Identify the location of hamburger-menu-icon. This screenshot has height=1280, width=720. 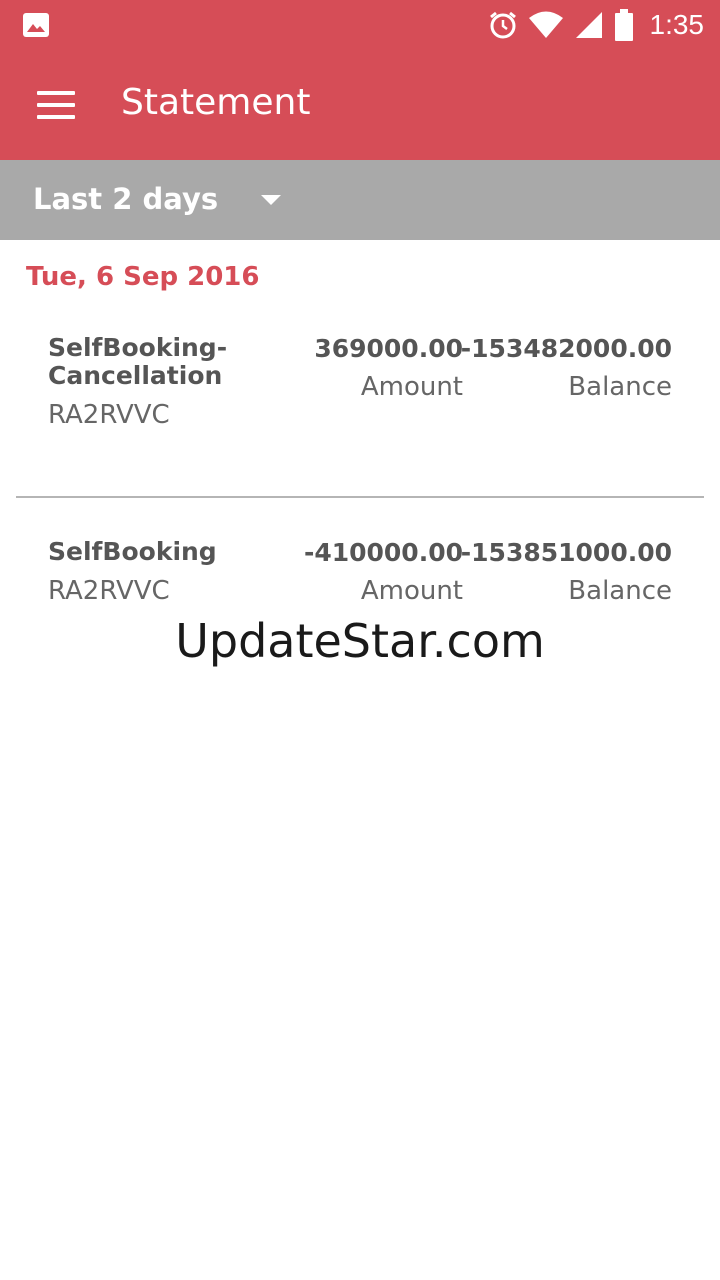
(55, 105).